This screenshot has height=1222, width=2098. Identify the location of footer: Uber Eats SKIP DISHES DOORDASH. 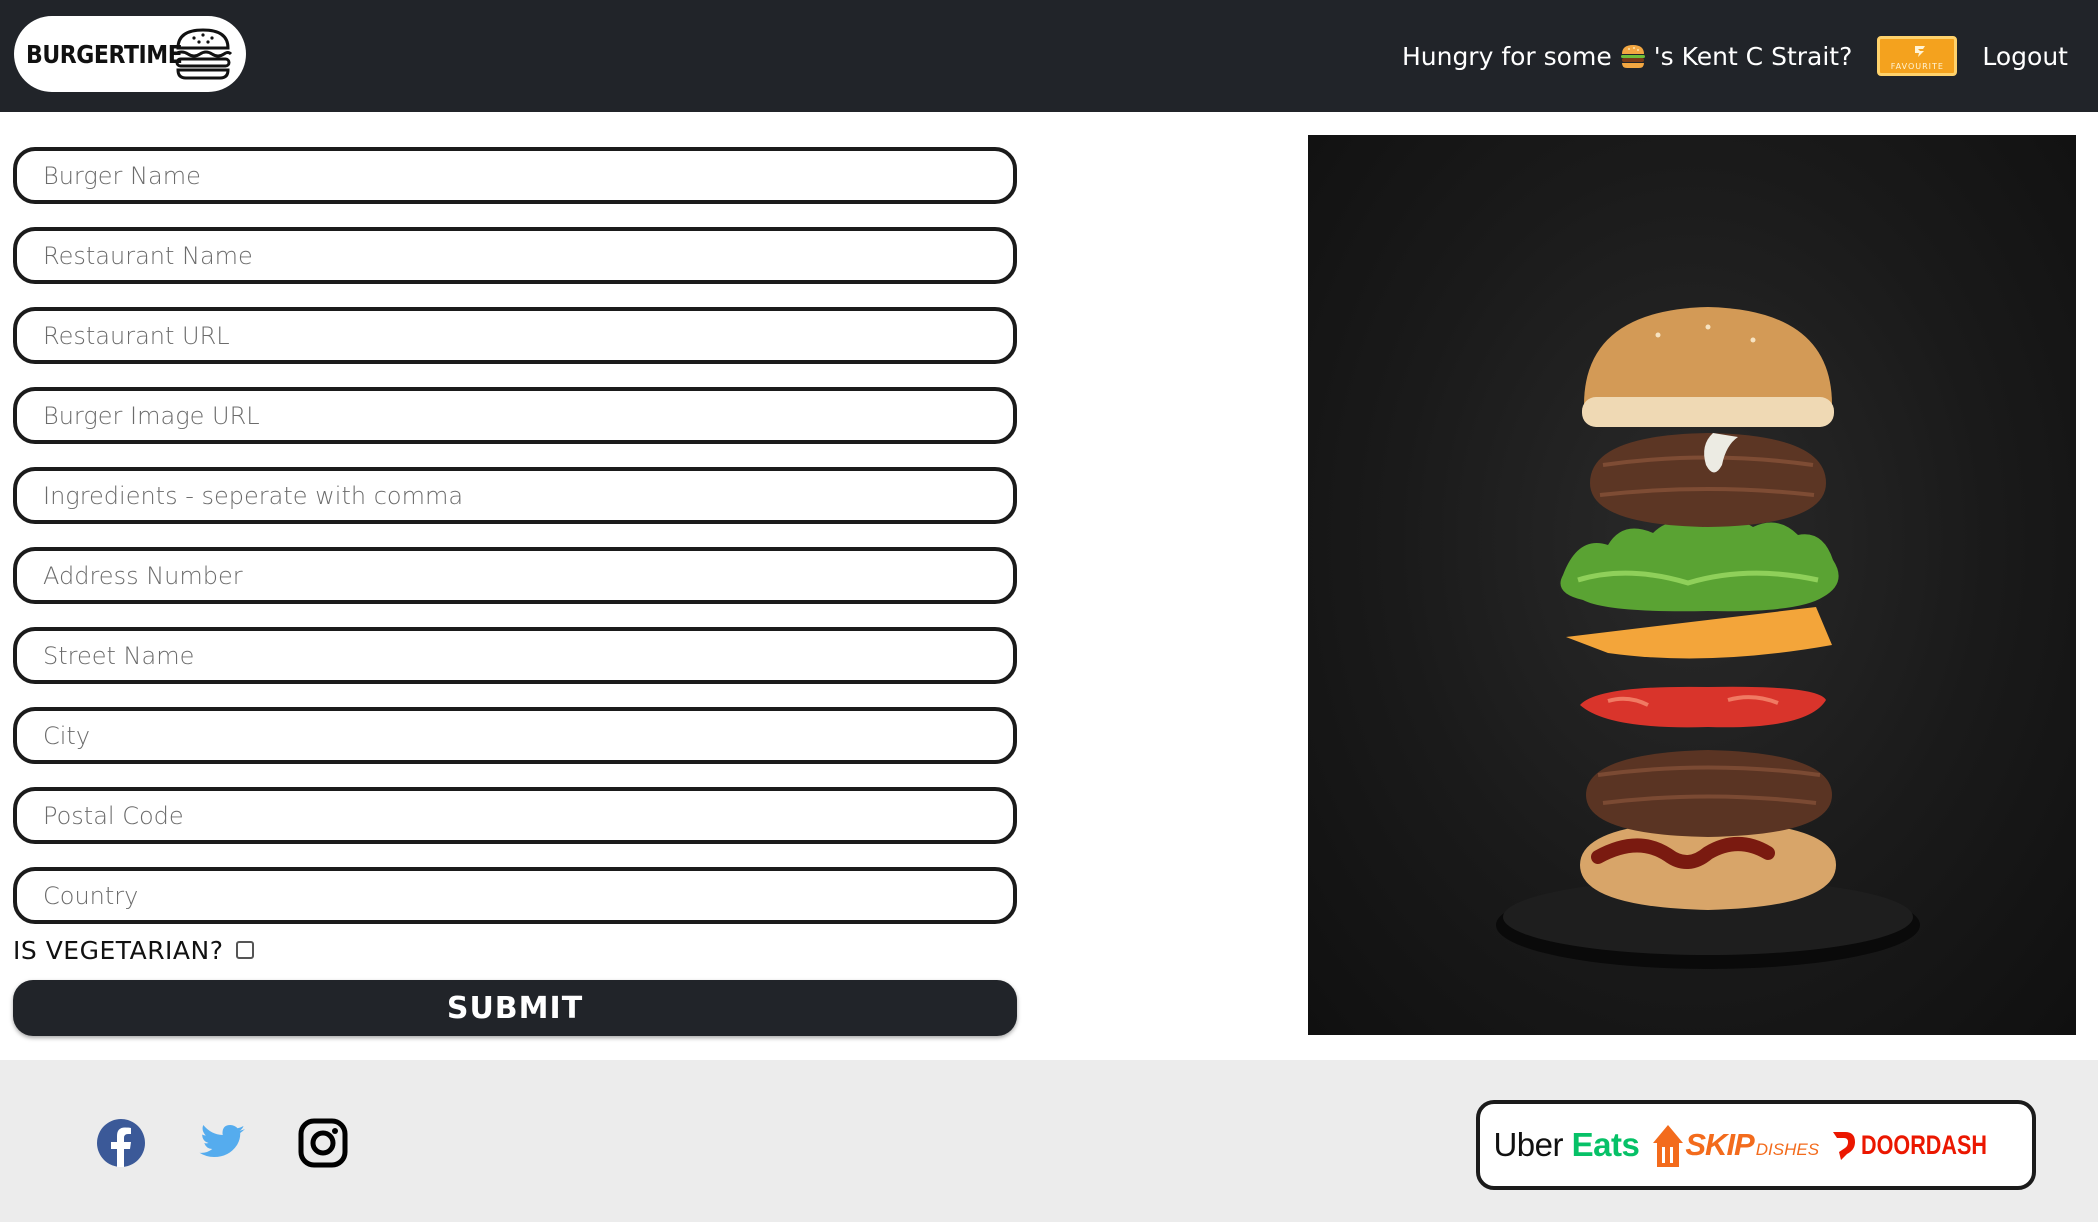
(1049, 1141).